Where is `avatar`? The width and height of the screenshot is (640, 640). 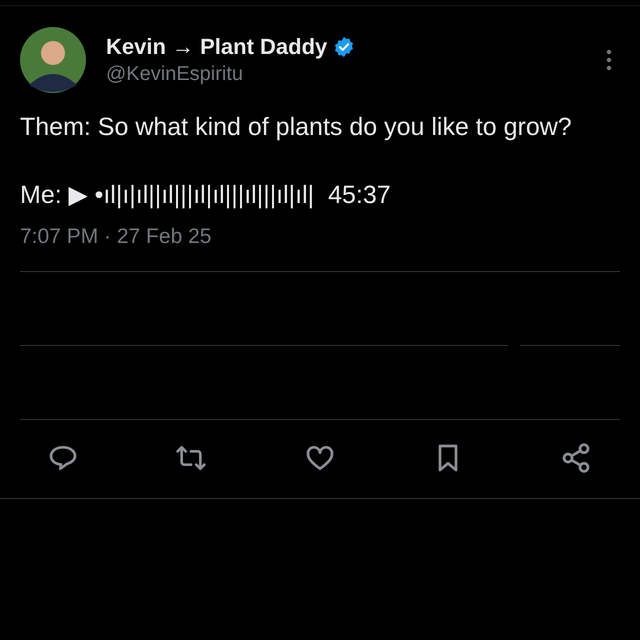 avatar is located at coordinates (53, 60).